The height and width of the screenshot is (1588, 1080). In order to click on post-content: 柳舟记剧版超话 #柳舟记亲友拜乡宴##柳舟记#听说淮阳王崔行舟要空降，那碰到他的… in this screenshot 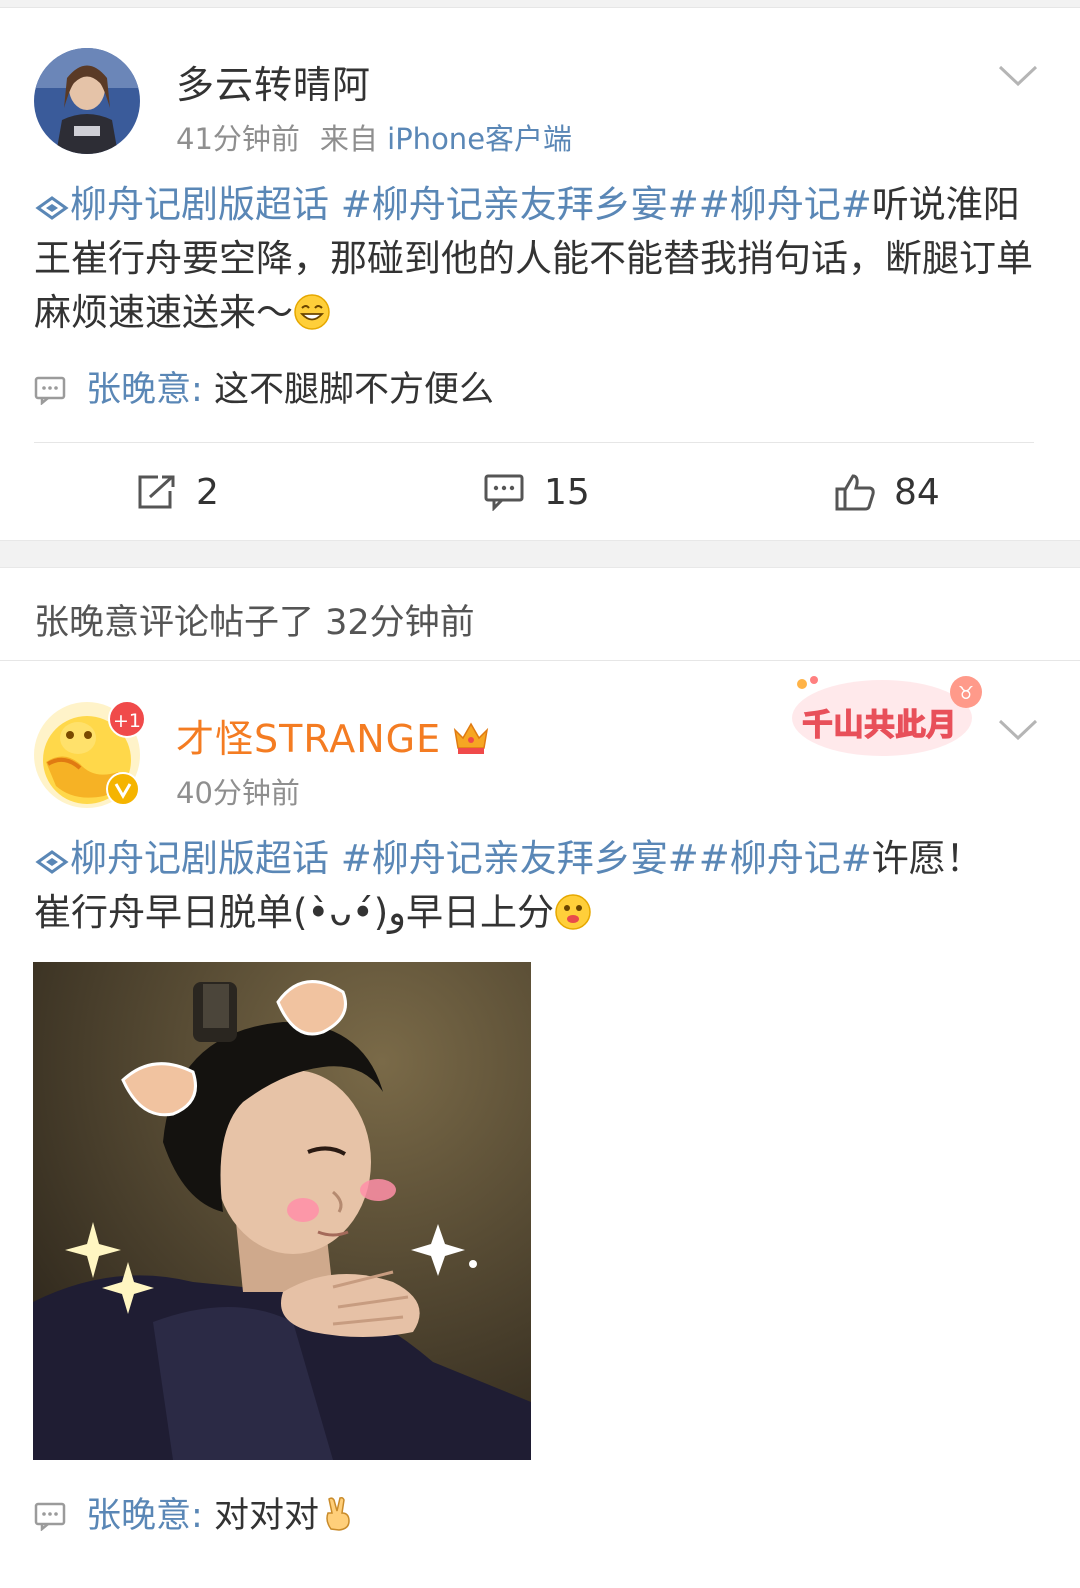, I will do `click(539, 259)`.